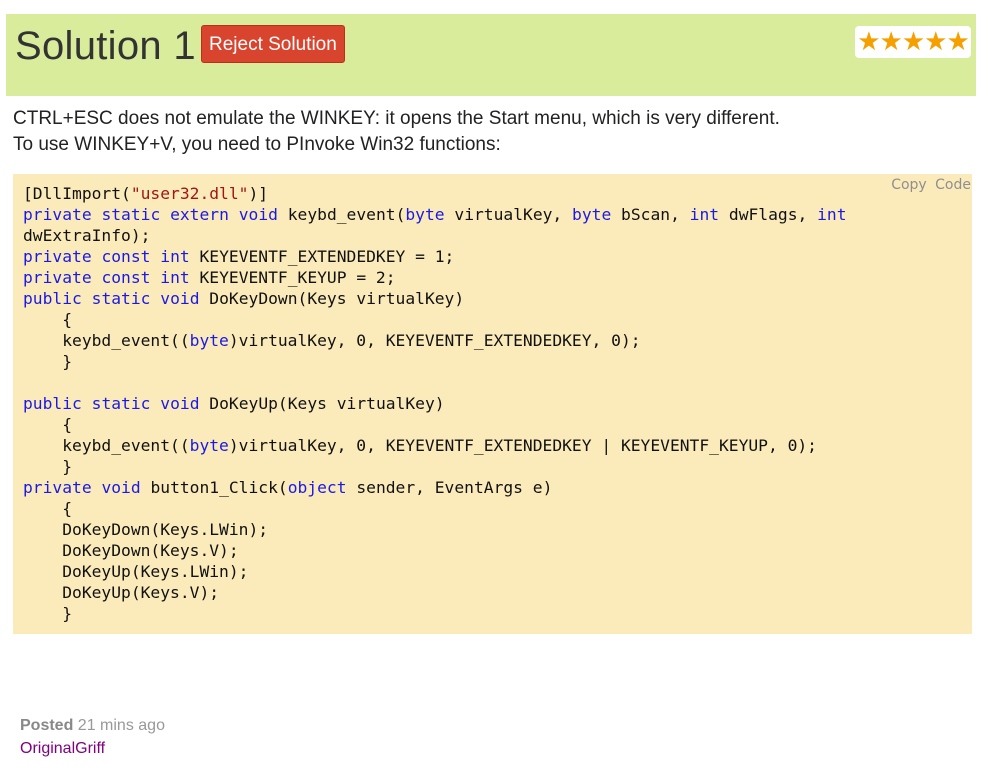 The width and height of the screenshot is (999, 768). Describe the element at coordinates (491, 55) in the screenshot. I see `solution-header: Solution 1 Reject Solution ★★★★★` at that location.